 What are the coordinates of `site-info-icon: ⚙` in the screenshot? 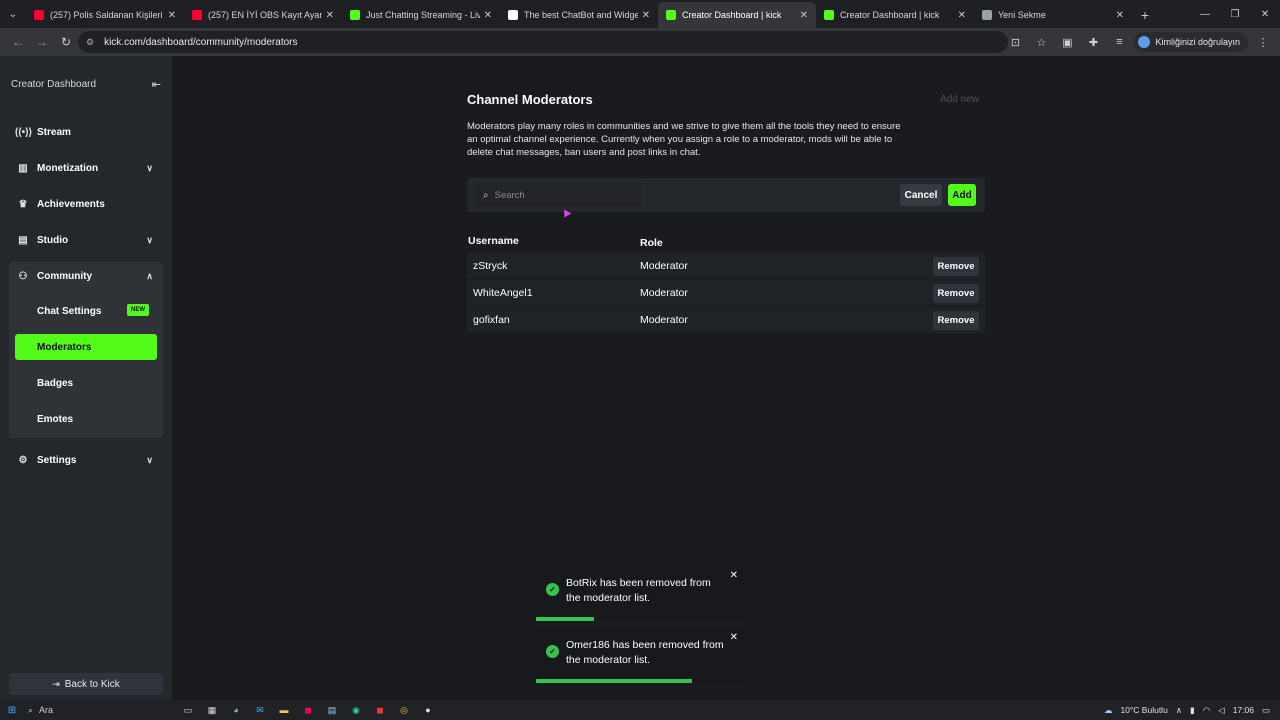 It's located at (90, 42).